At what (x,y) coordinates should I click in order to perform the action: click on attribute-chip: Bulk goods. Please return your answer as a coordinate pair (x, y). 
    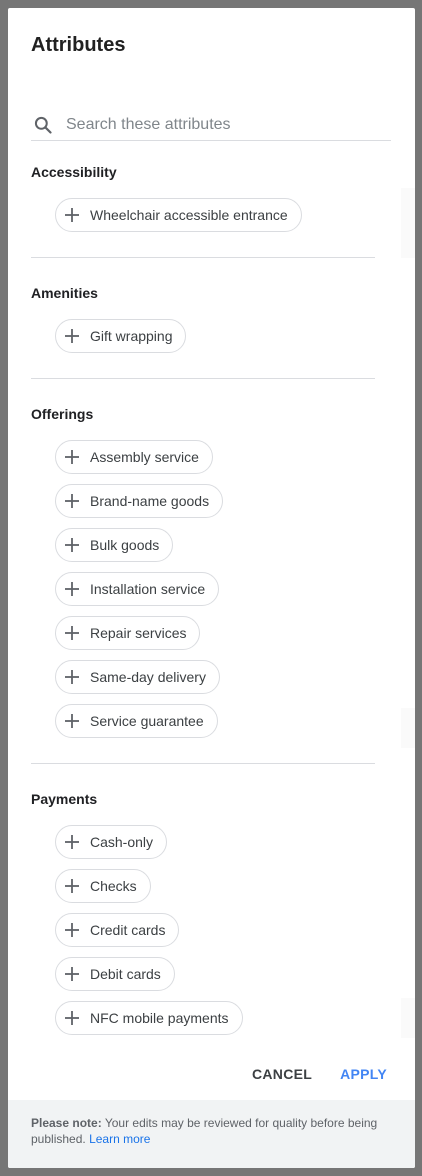
    Looking at the image, I should click on (114, 545).